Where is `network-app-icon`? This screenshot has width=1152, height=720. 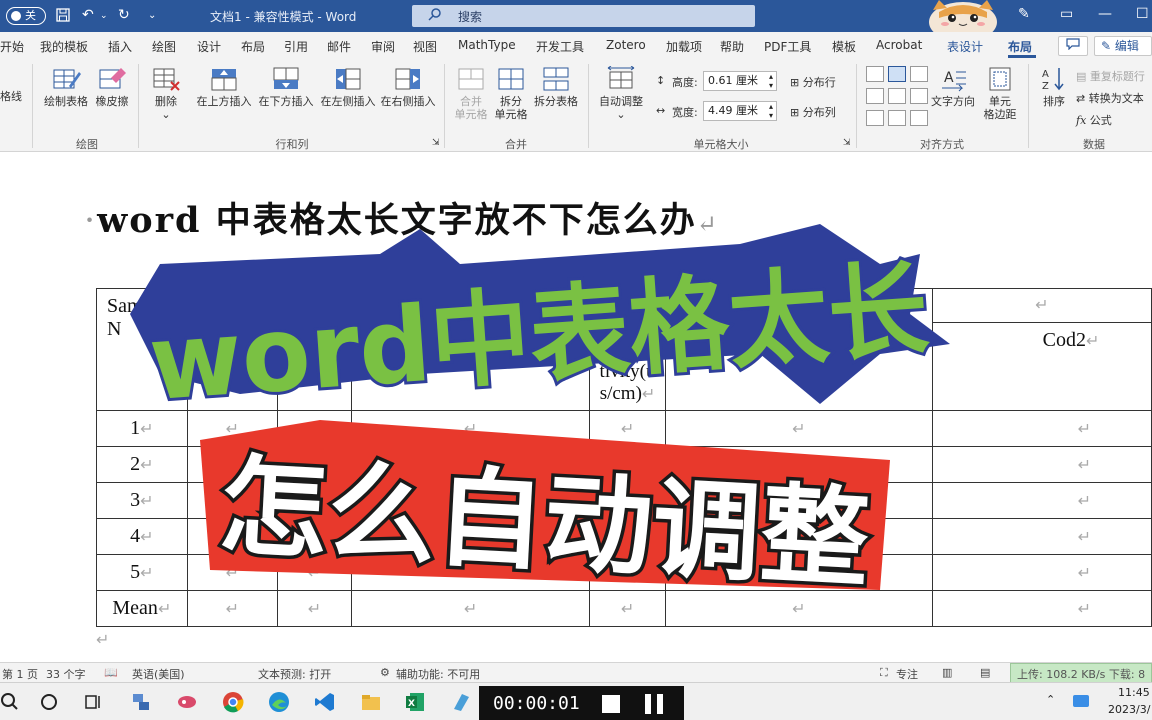 network-app-icon is located at coordinates (141, 702).